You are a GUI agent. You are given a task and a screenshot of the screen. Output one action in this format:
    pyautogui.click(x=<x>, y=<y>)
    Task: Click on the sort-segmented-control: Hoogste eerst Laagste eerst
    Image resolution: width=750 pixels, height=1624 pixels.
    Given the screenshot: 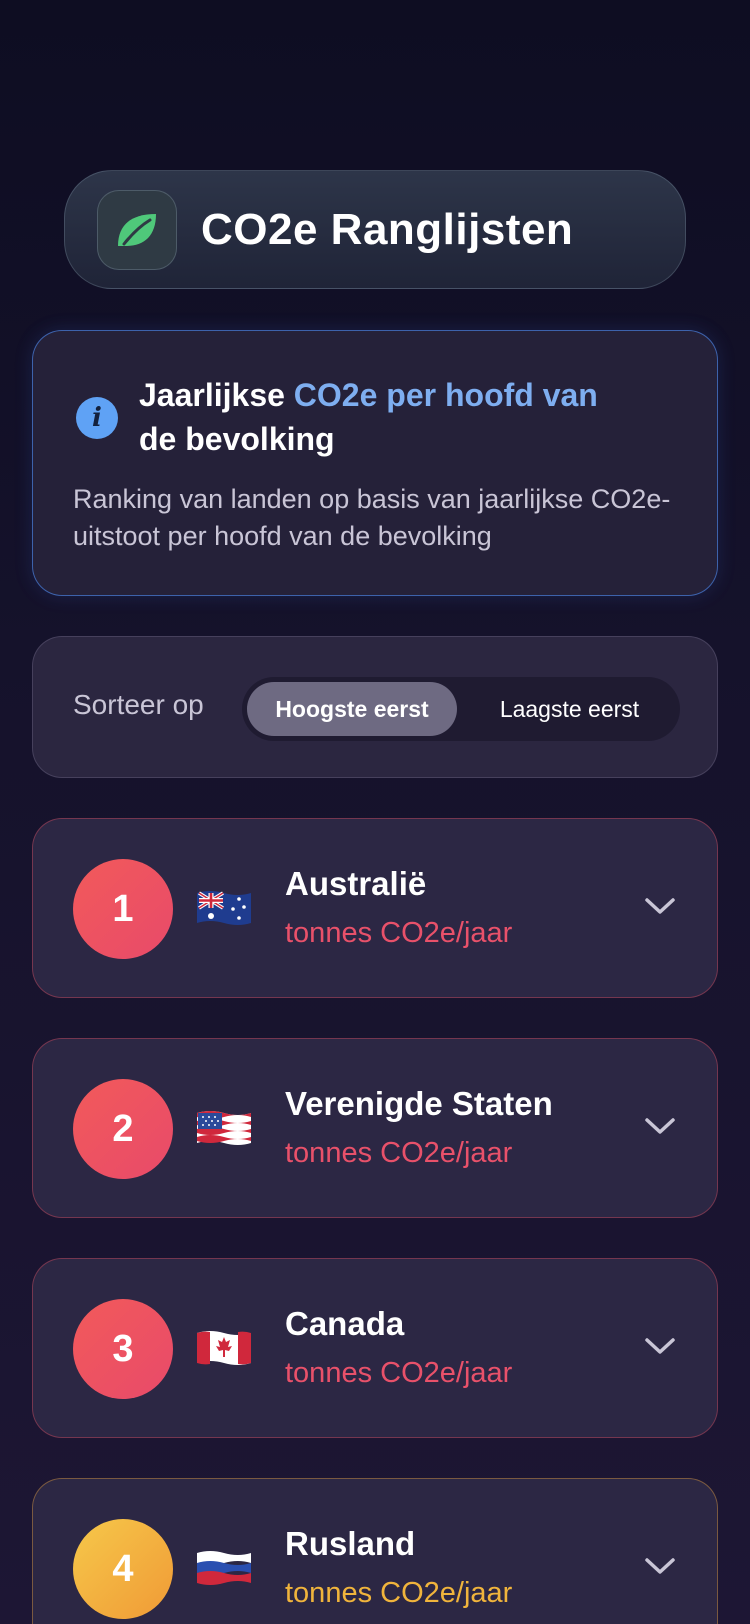 What is the action you would take?
    pyautogui.click(x=461, y=709)
    